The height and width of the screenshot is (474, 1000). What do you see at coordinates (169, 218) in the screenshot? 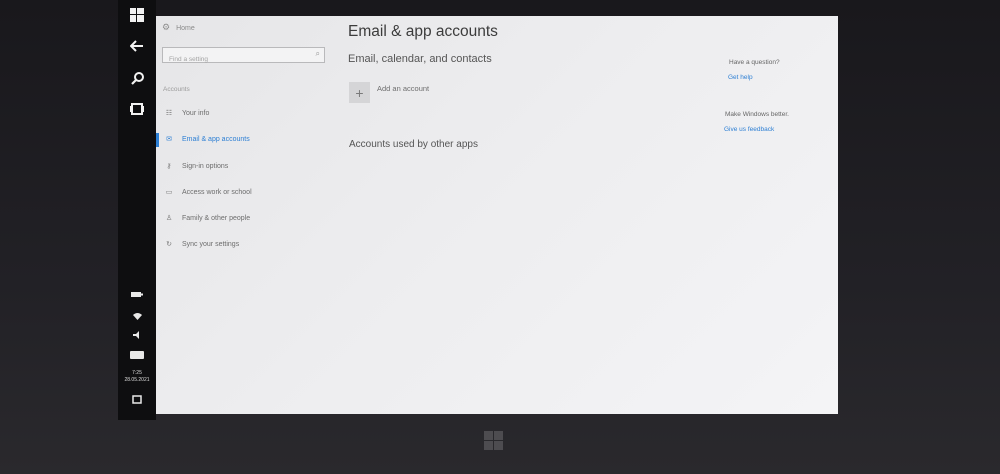
I see `people-icon: ♙` at bounding box center [169, 218].